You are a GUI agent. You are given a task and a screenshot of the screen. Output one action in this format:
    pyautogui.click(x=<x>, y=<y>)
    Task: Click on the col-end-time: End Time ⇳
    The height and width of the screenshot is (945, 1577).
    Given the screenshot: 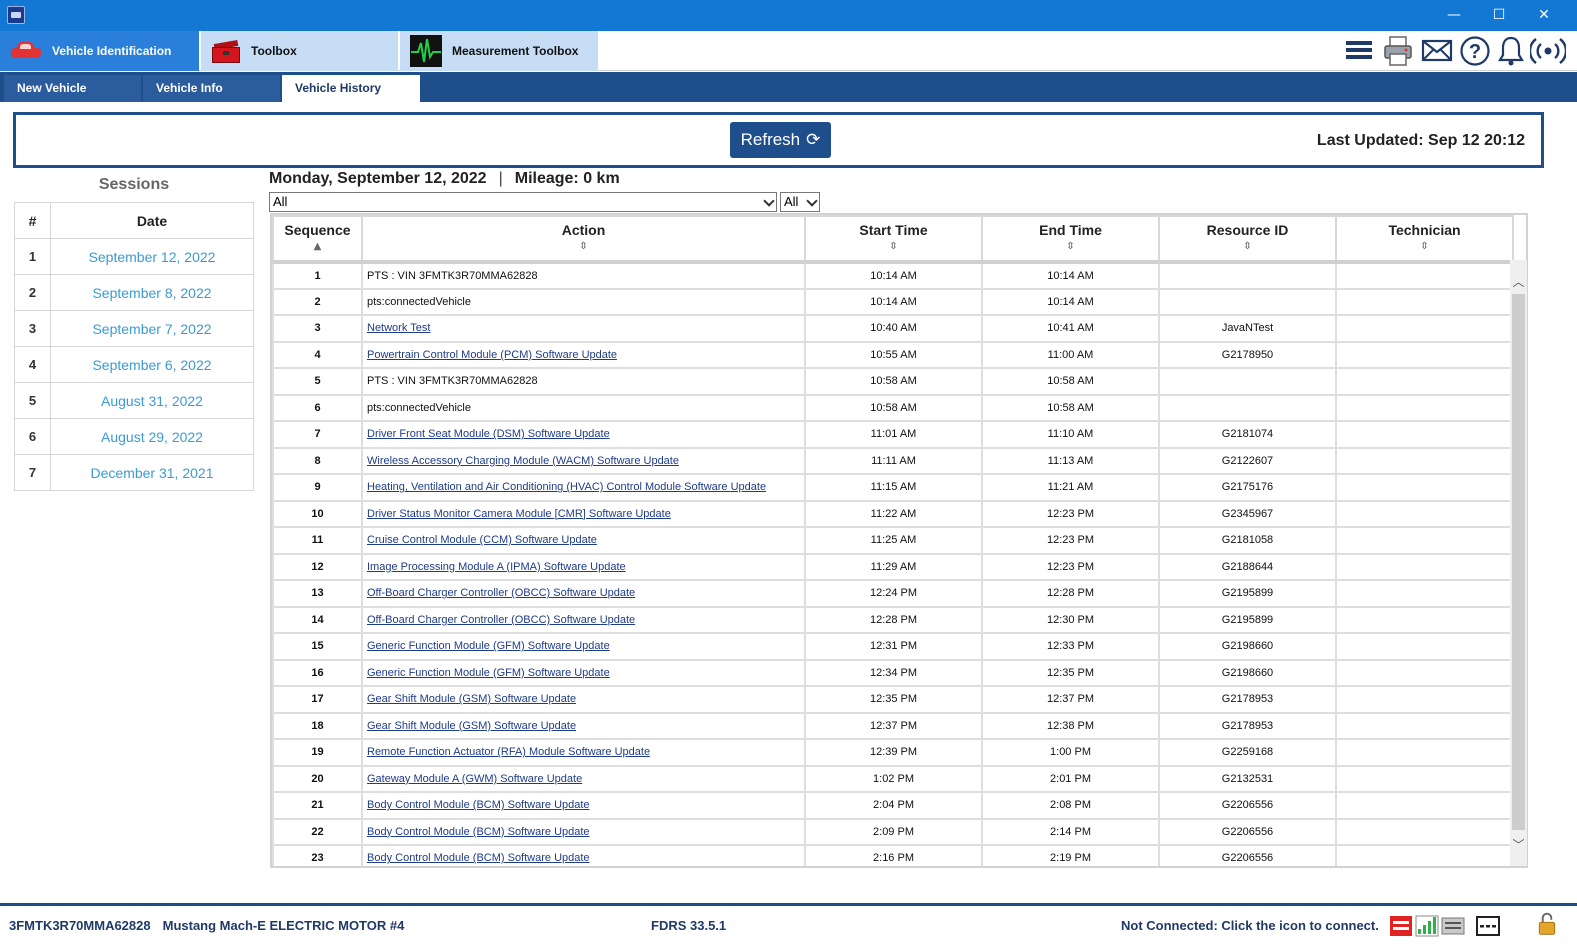 What is the action you would take?
    pyautogui.click(x=1070, y=239)
    